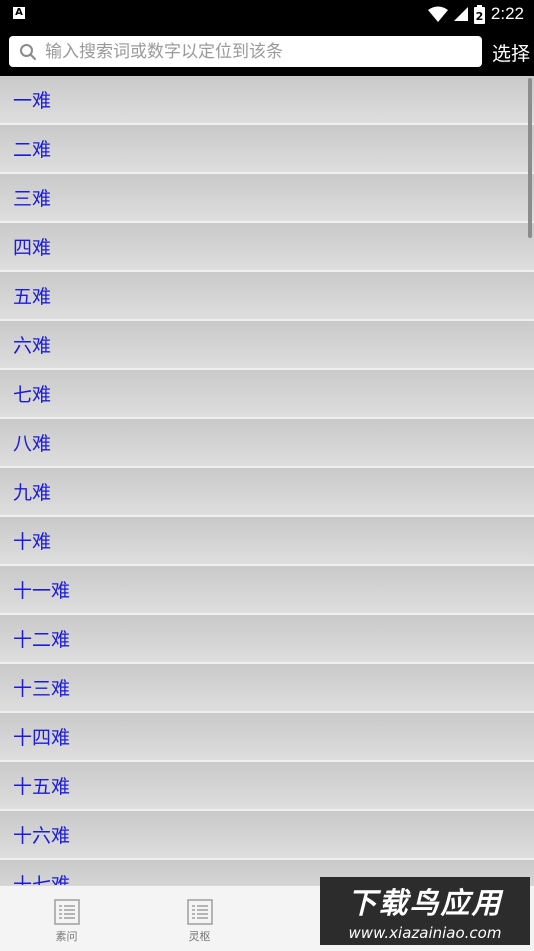 This screenshot has width=534, height=951. Describe the element at coordinates (32, 493) in the screenshot. I see `list-item-label: 九难` at that location.